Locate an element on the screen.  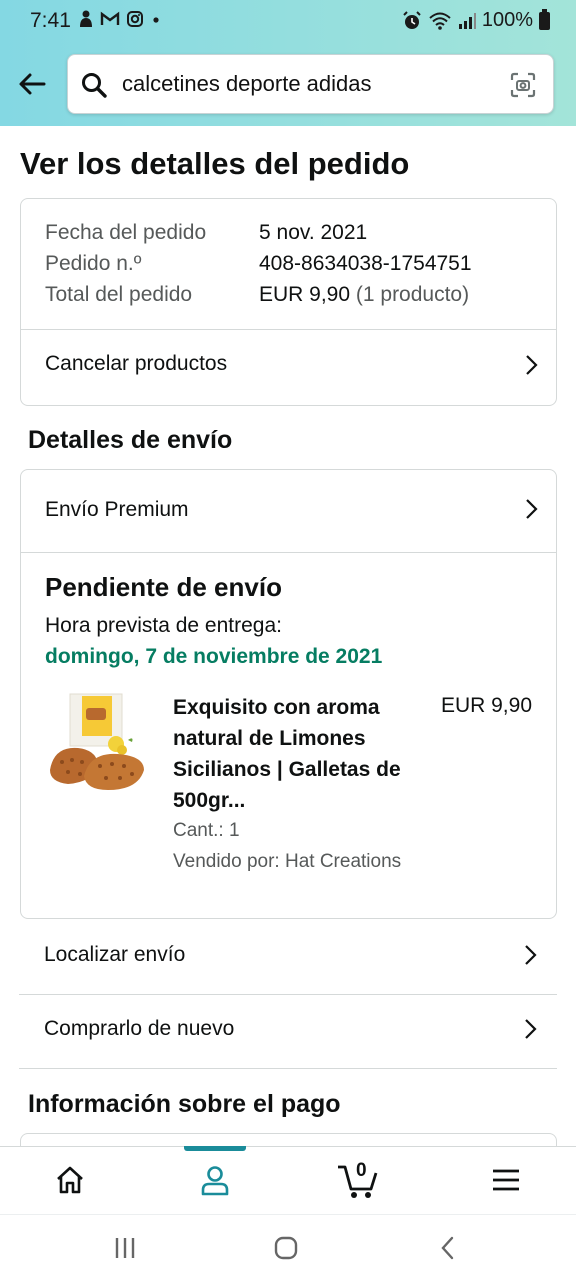
shipping-section-title: Detalles de envío is located at coordinates (130, 440).